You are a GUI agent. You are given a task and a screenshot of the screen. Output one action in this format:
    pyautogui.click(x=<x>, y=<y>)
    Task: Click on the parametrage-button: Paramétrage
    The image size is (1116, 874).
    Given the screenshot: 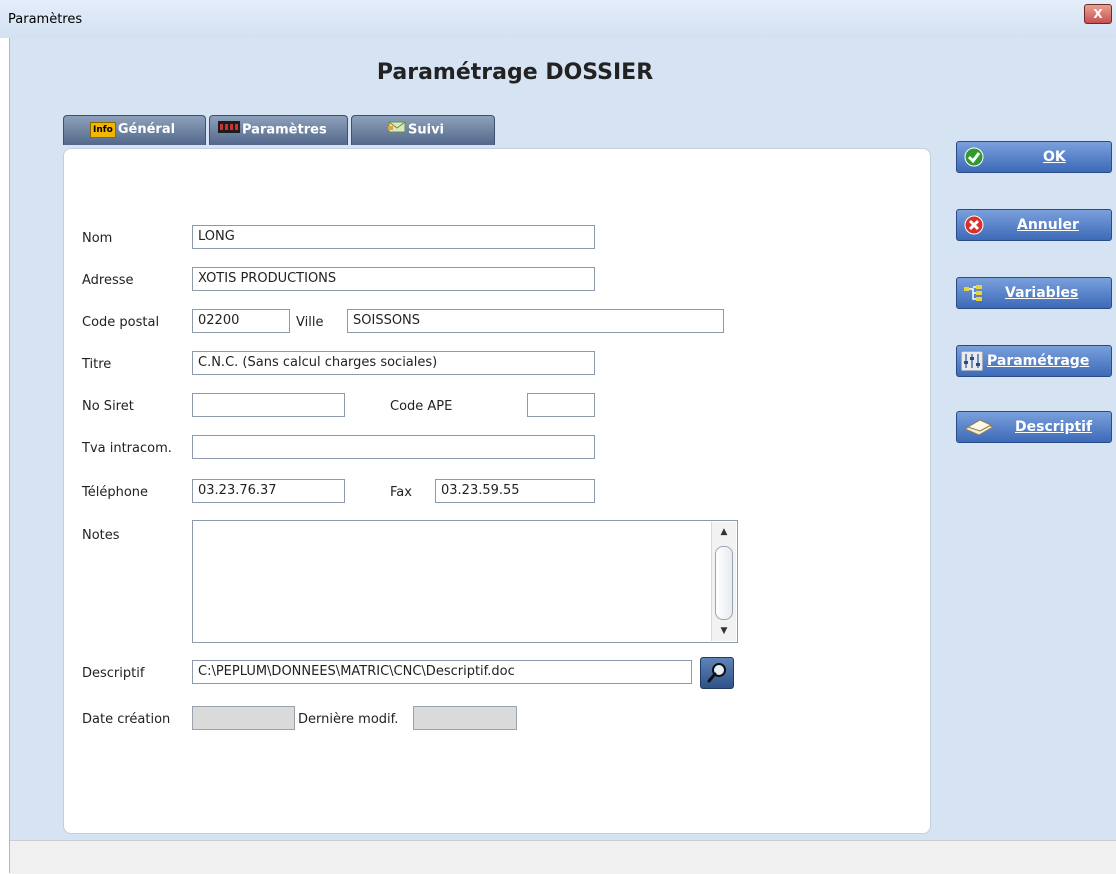 What is the action you would take?
    pyautogui.click(x=1034, y=361)
    